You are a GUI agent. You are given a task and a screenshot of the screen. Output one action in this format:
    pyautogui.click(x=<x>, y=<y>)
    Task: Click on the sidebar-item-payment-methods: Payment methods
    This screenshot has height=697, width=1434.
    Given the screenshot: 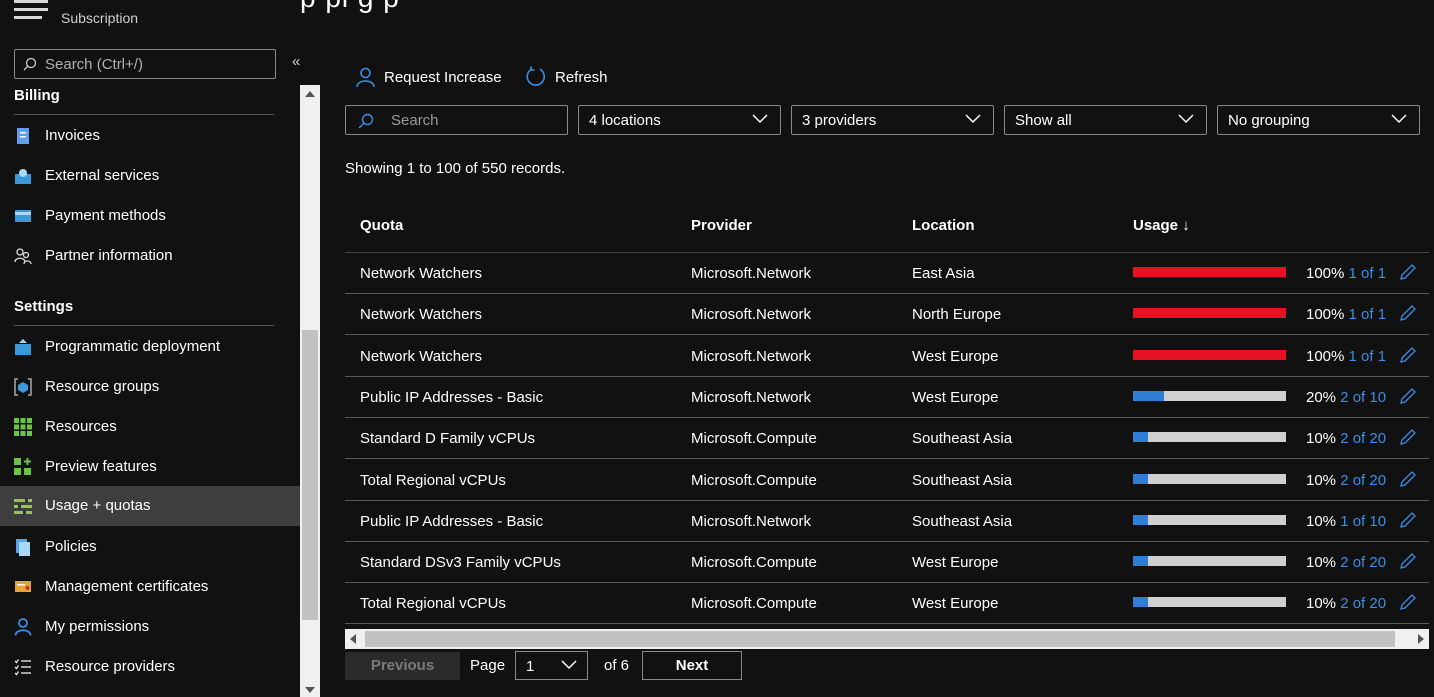 What is the action you would take?
    pyautogui.click(x=150, y=216)
    